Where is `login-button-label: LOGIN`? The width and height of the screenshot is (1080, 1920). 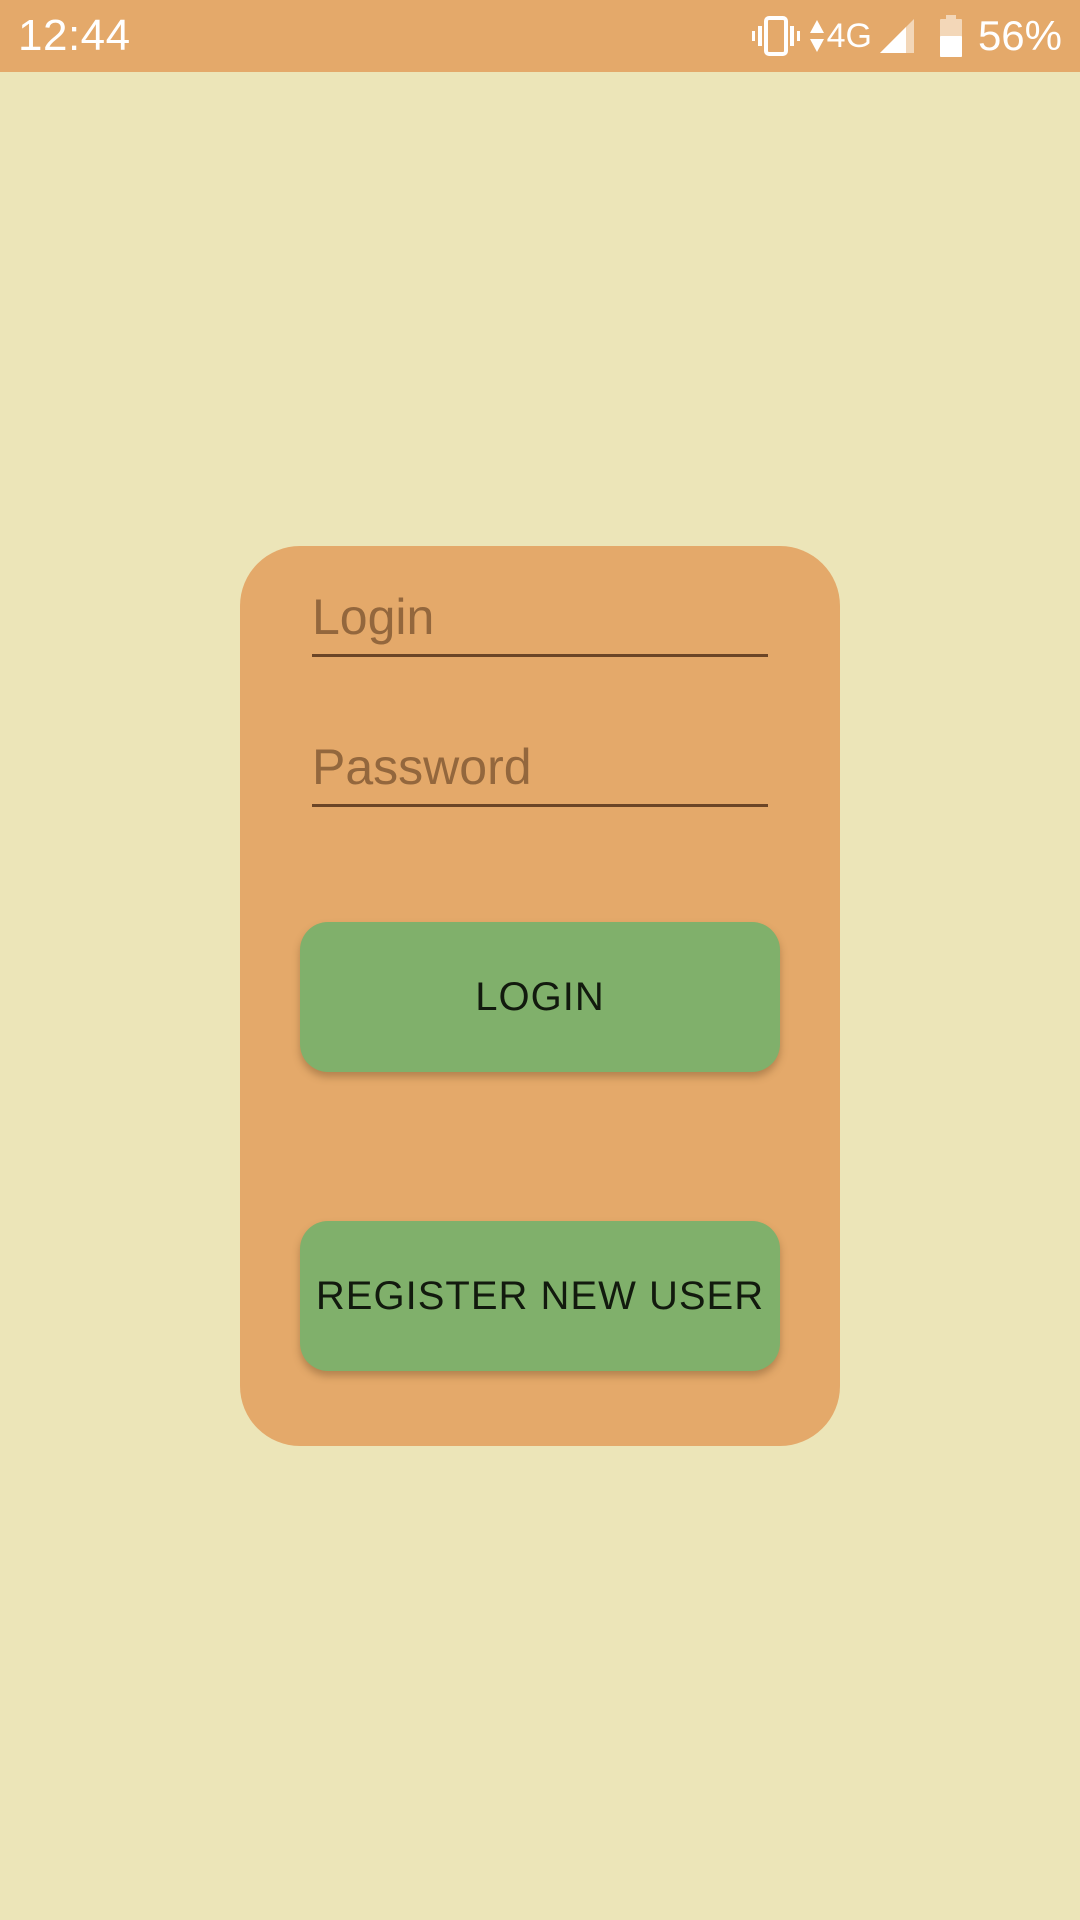
login-button-label: LOGIN is located at coordinates (540, 996).